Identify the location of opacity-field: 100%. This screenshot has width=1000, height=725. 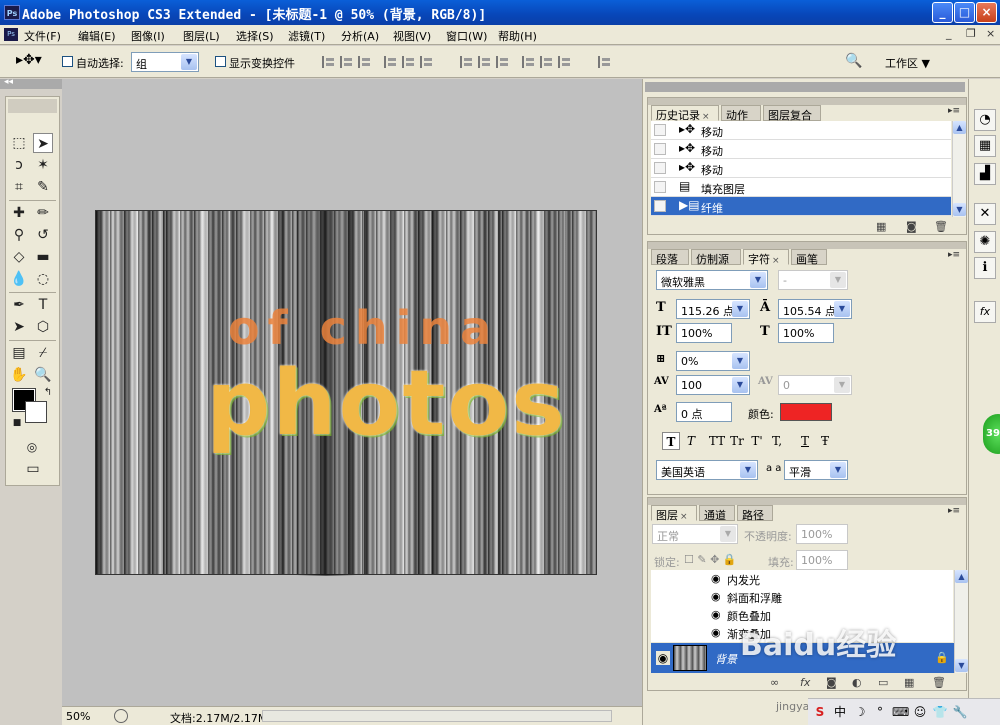
(822, 534).